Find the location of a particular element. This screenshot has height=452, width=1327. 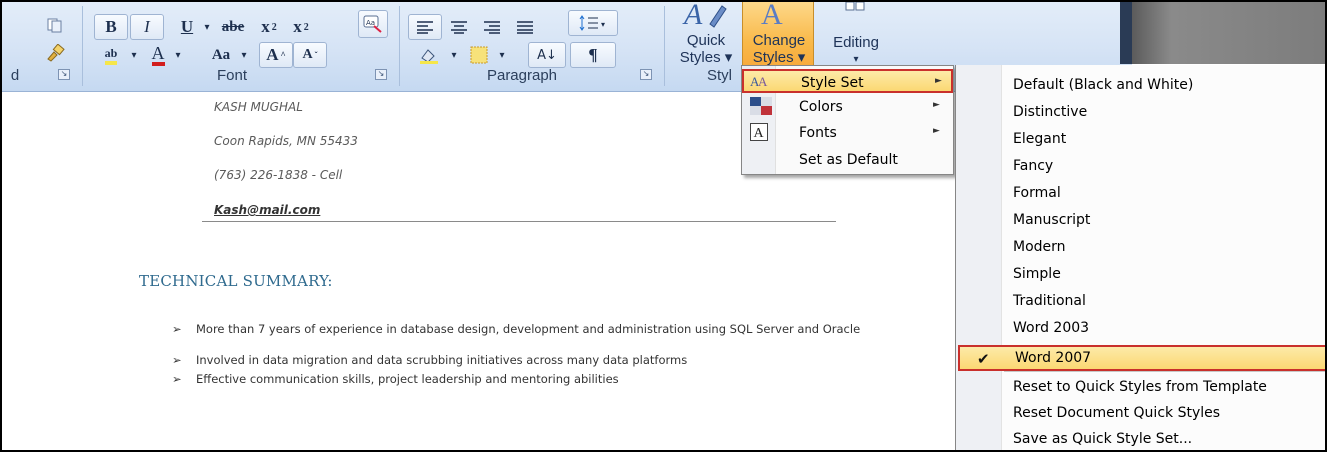

style-set-item: Simple is located at coordinates (1140, 274).